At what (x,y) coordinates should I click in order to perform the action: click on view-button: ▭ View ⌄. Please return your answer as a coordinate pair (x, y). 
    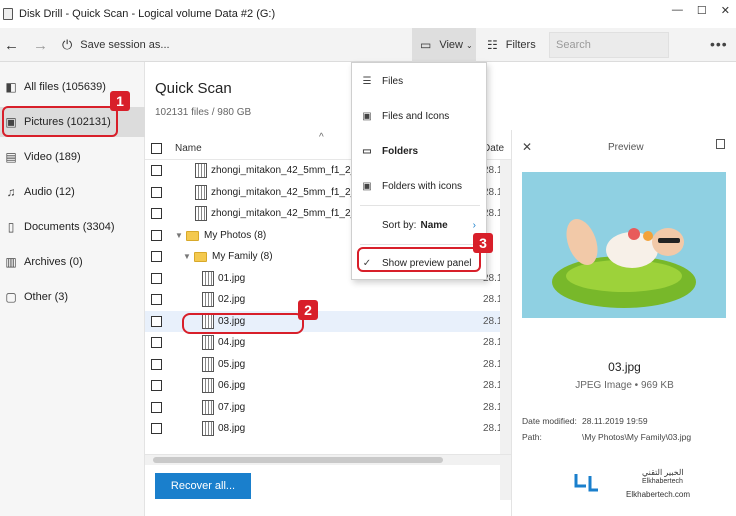
    Looking at the image, I should click on (444, 45).